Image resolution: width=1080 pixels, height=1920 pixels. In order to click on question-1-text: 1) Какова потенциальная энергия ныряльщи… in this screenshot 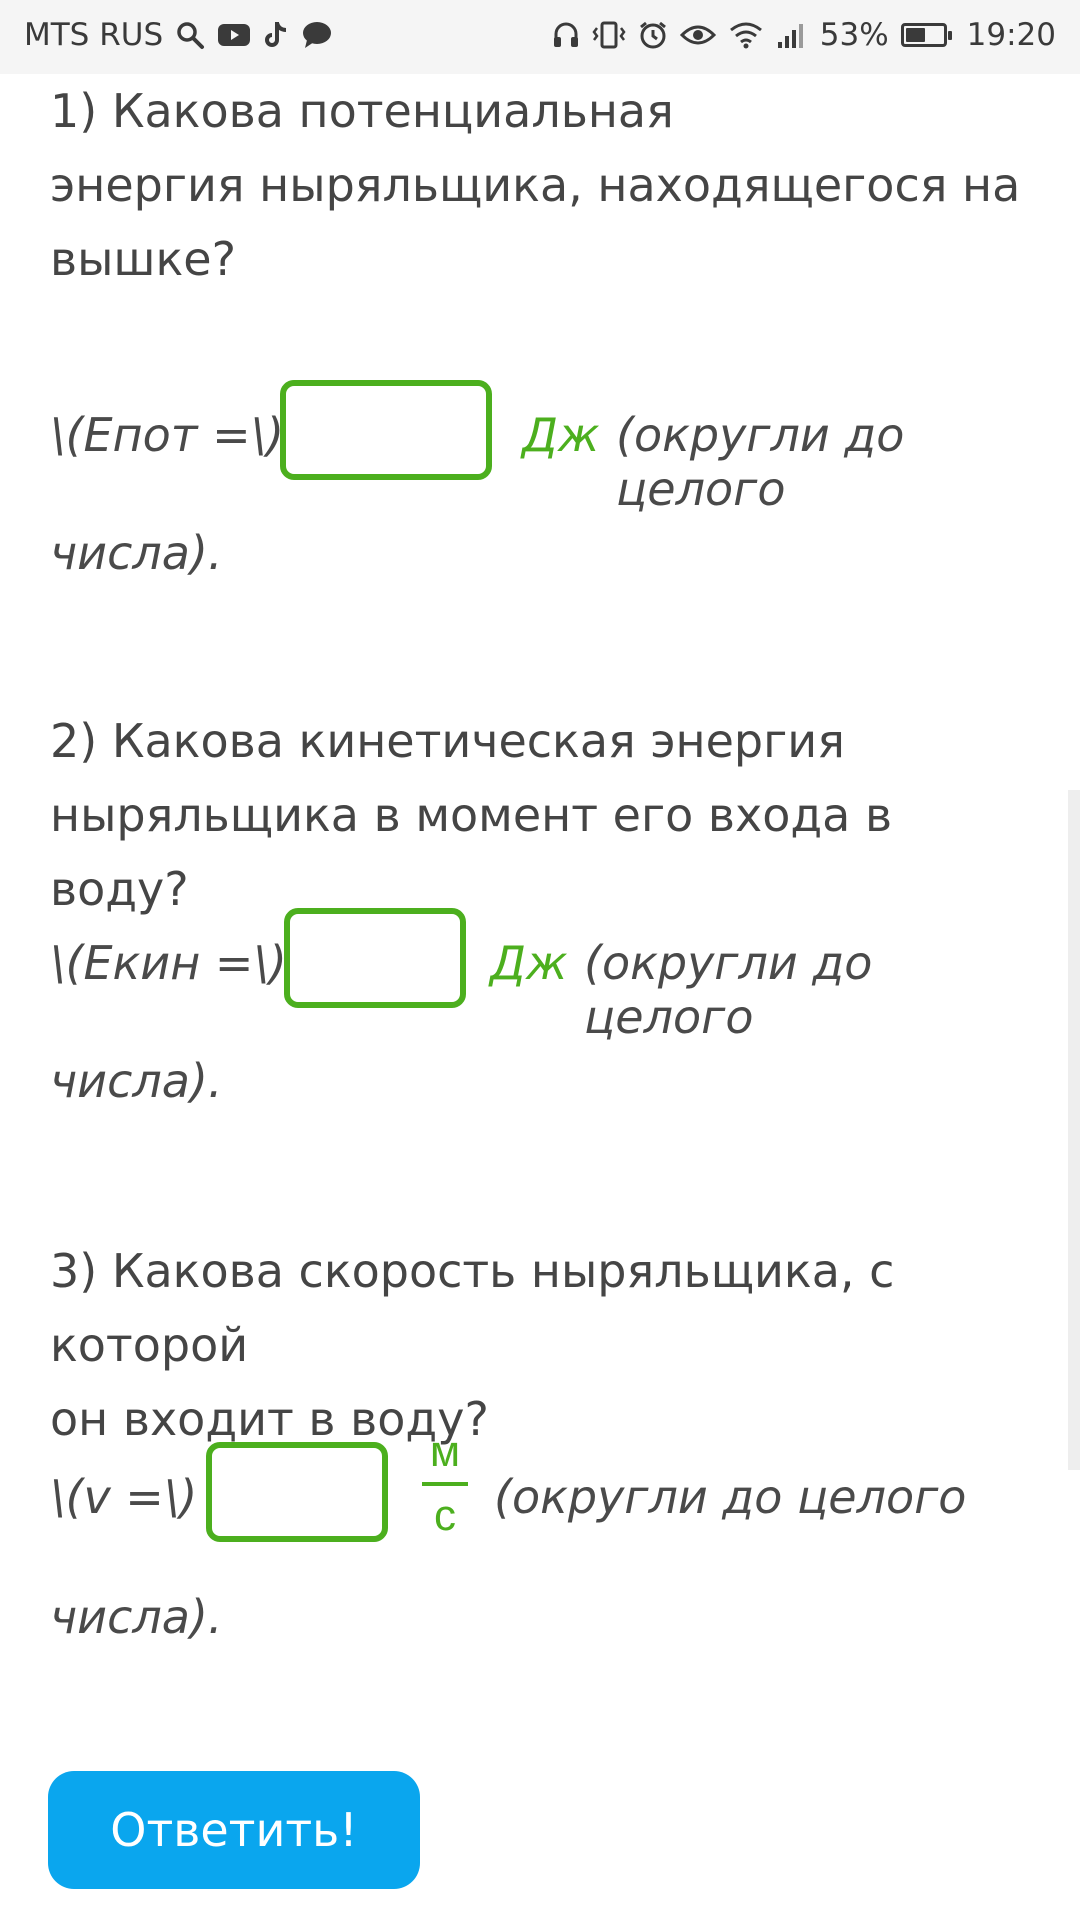, I will do `click(540, 185)`.